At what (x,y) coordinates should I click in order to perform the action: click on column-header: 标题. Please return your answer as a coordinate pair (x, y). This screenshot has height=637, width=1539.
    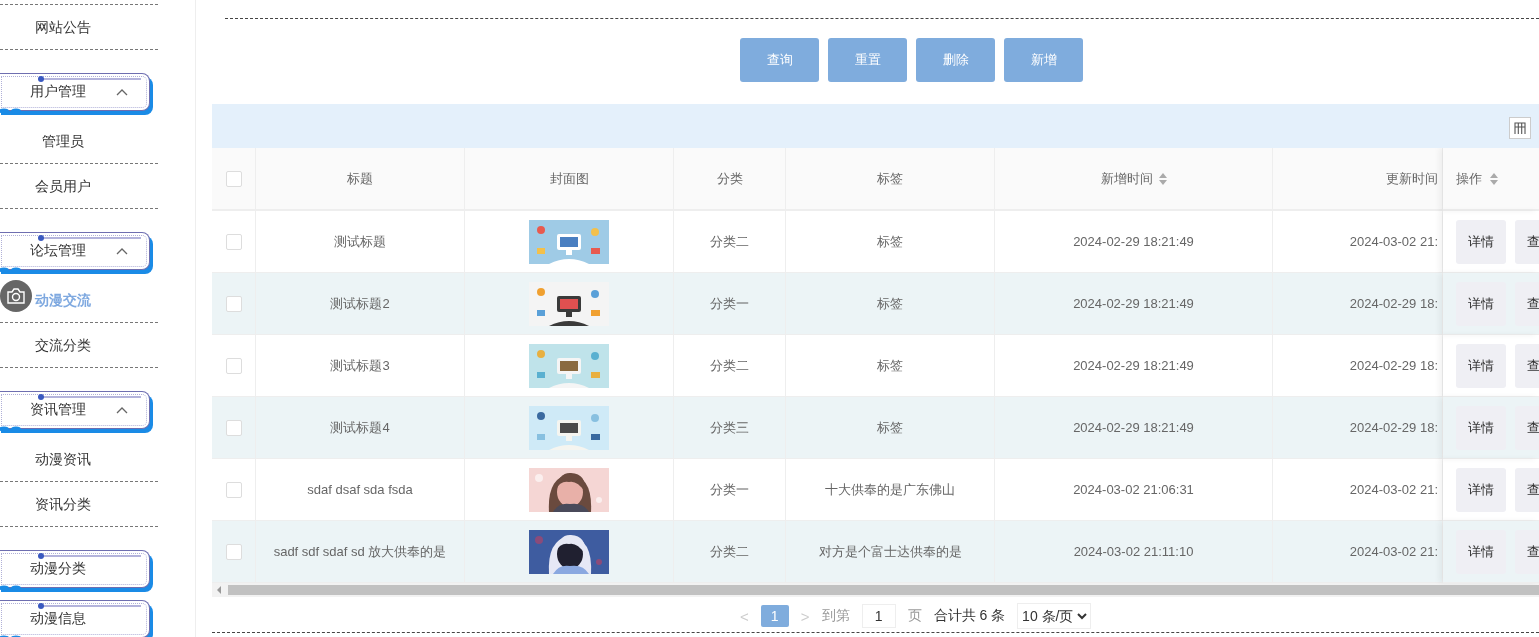
    Looking at the image, I should click on (360, 178).